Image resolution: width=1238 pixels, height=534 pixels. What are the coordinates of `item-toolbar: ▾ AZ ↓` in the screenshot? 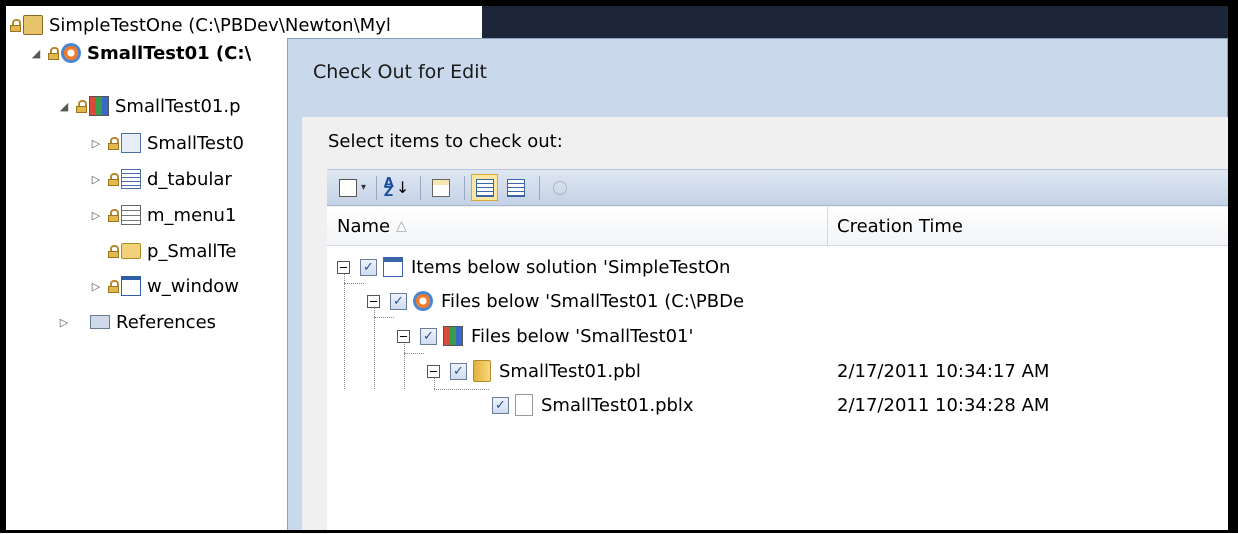 It's located at (778, 187).